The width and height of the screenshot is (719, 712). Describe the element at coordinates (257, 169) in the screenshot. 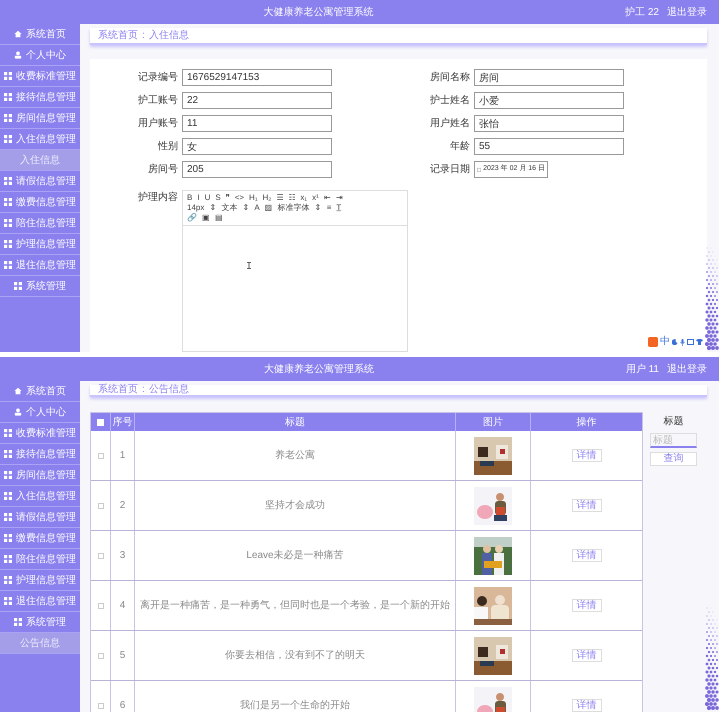

I see `input-field: 205` at that location.